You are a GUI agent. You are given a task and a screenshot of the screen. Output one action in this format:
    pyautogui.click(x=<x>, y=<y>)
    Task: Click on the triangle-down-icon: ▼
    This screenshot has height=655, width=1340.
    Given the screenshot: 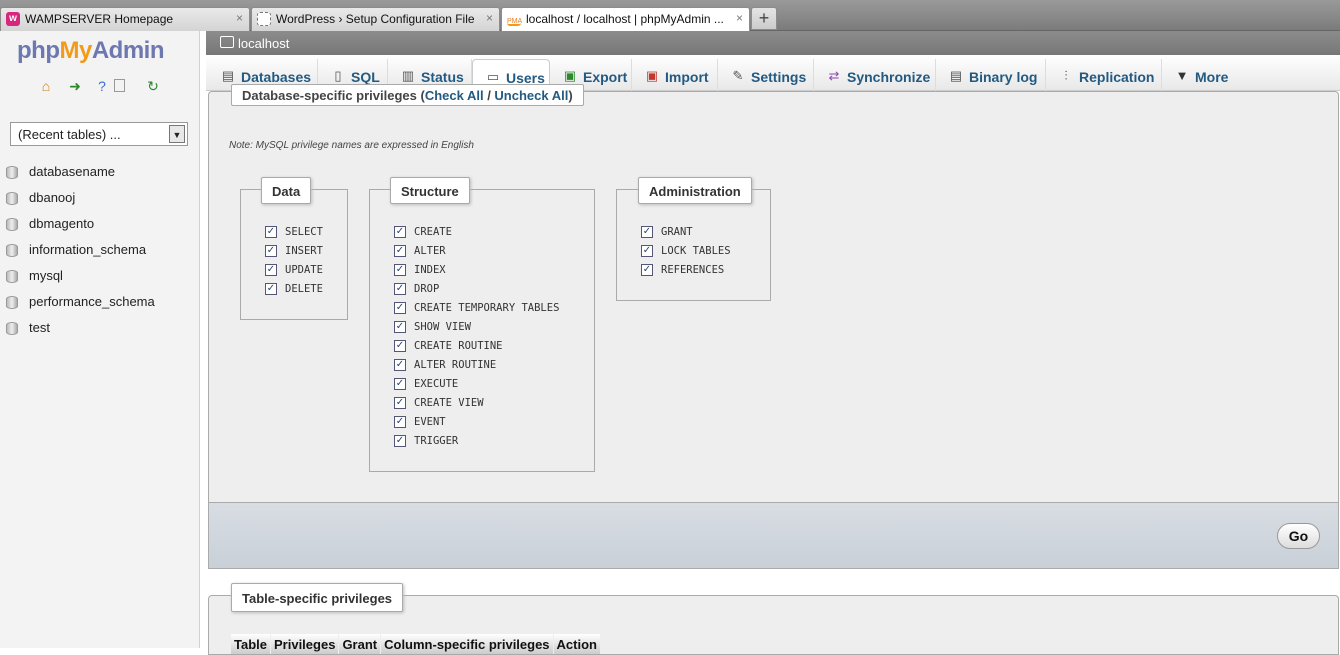 What is the action you would take?
    pyautogui.click(x=1182, y=75)
    